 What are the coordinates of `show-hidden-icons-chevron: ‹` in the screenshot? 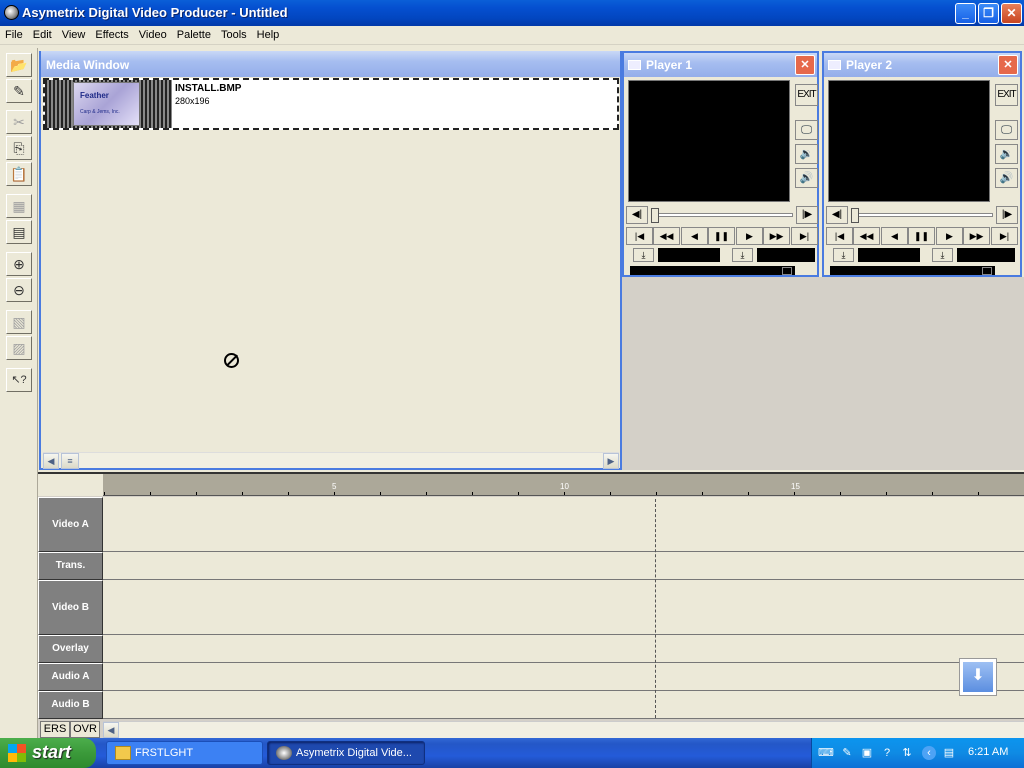 It's located at (929, 753).